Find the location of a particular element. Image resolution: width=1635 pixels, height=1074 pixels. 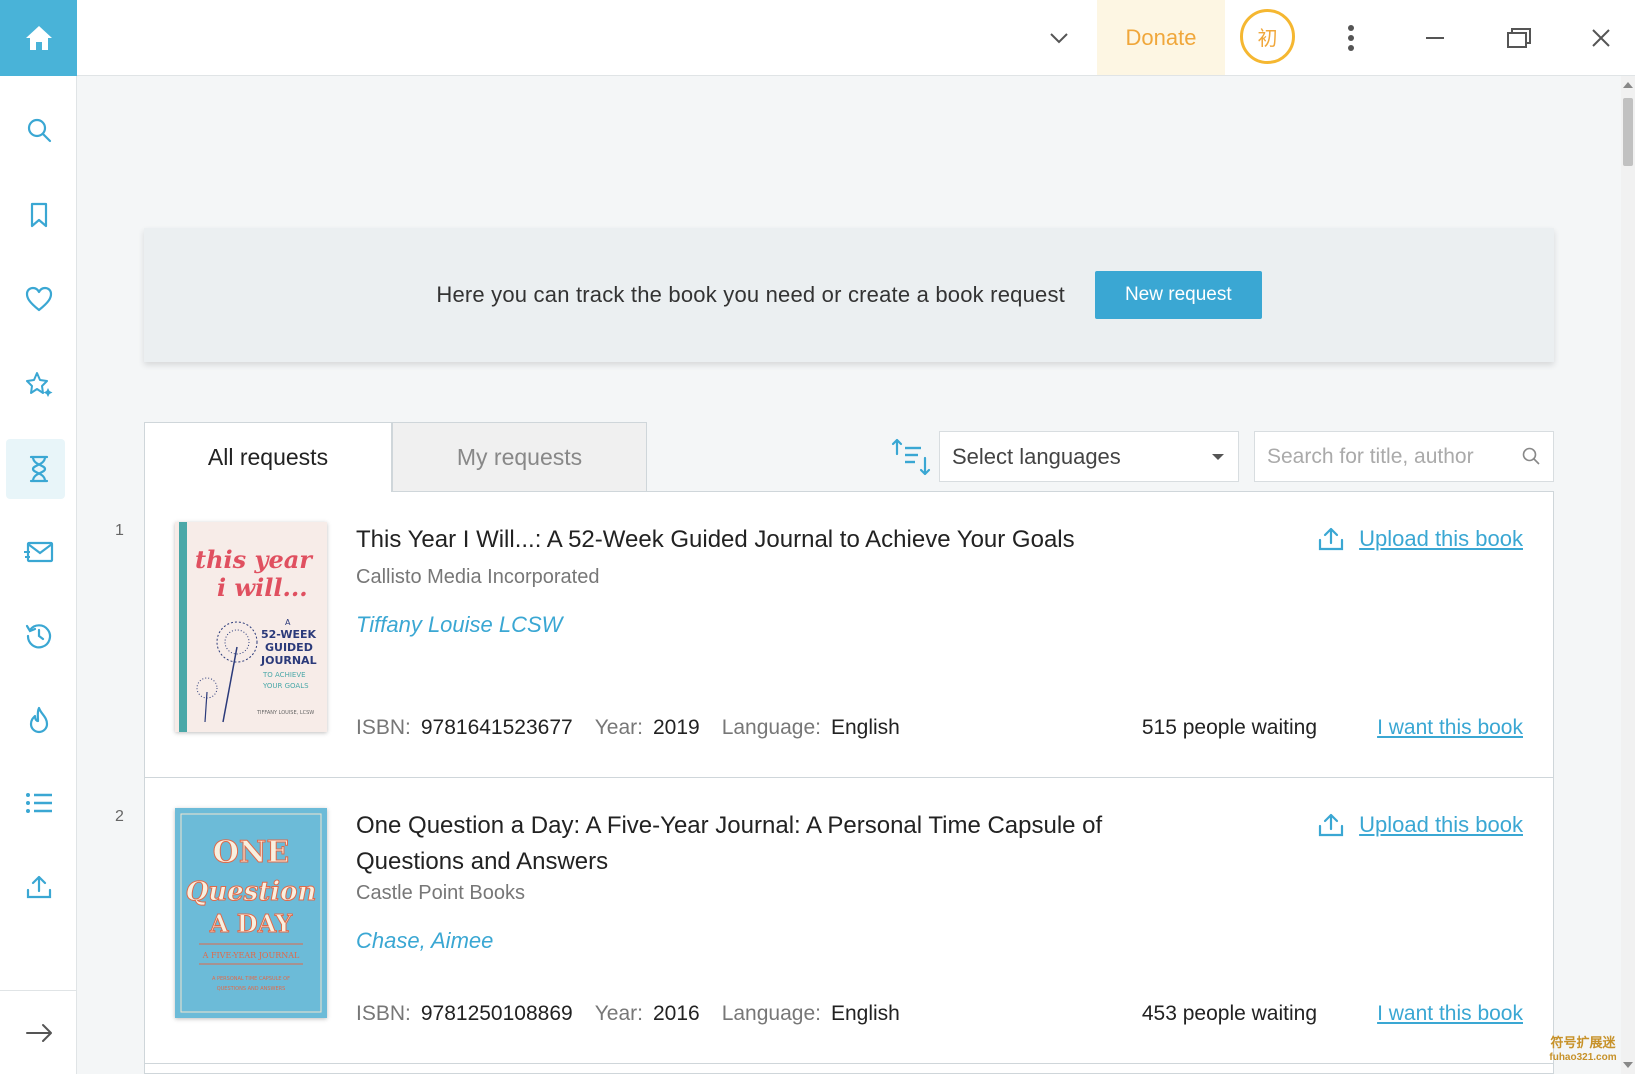

tab-all-requests: All requests is located at coordinates (268, 457).